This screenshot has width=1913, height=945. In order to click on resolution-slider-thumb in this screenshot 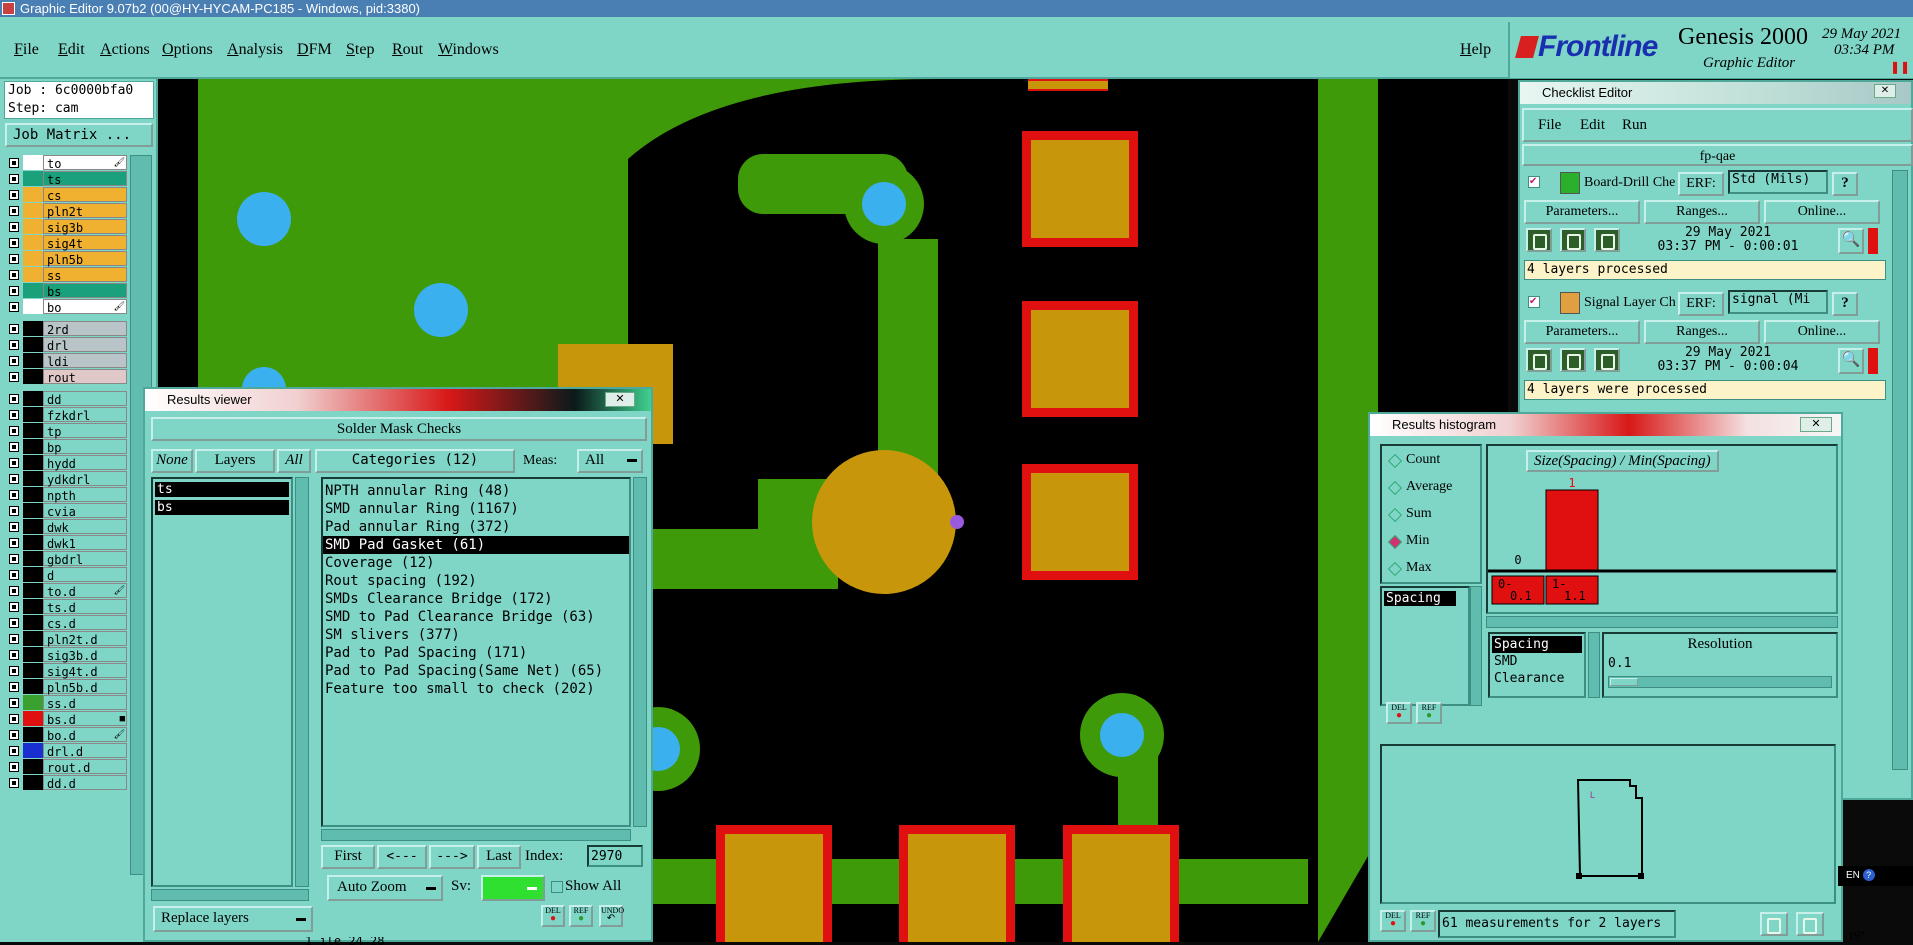, I will do `click(1624, 682)`.